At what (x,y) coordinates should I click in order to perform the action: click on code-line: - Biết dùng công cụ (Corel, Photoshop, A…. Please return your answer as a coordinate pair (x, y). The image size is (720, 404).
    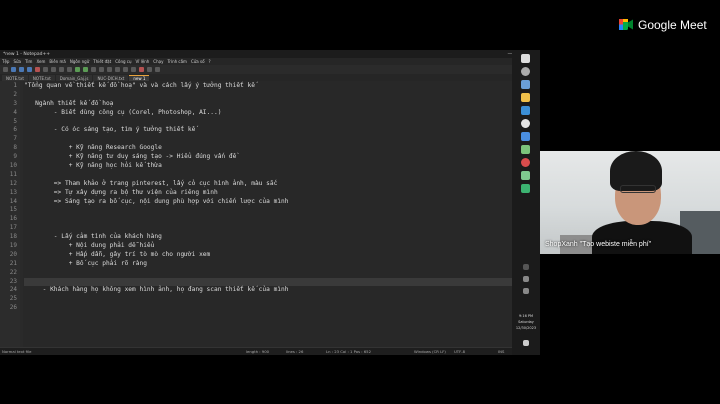
    Looking at the image, I should click on (268, 113).